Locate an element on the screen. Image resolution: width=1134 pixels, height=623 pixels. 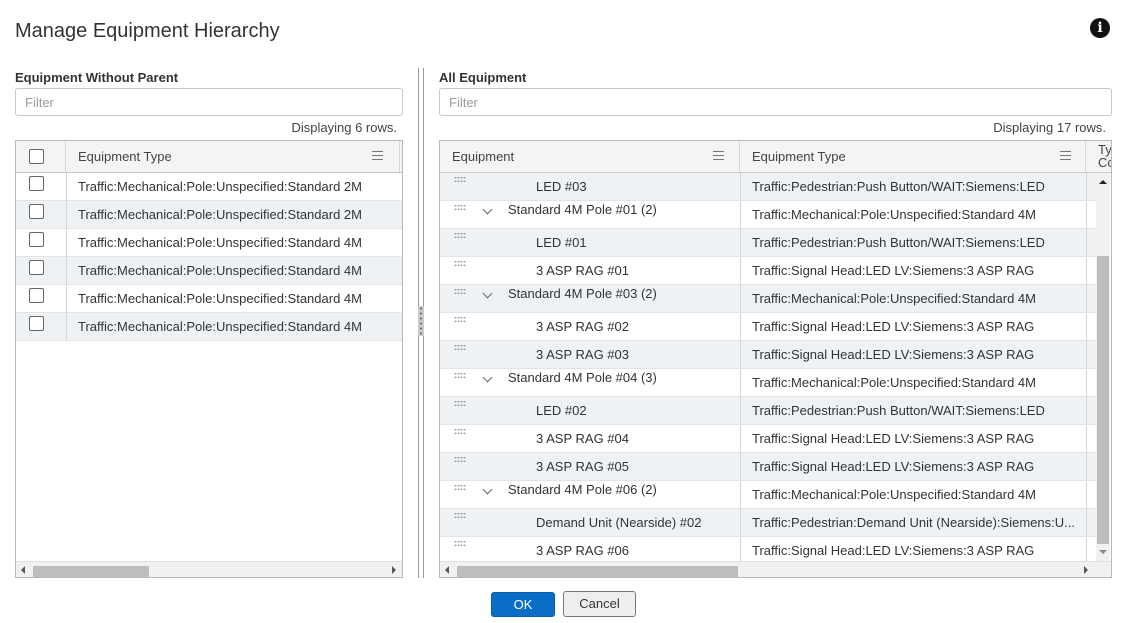
right-vertical-scrollbar is located at coordinates (1103, 367).